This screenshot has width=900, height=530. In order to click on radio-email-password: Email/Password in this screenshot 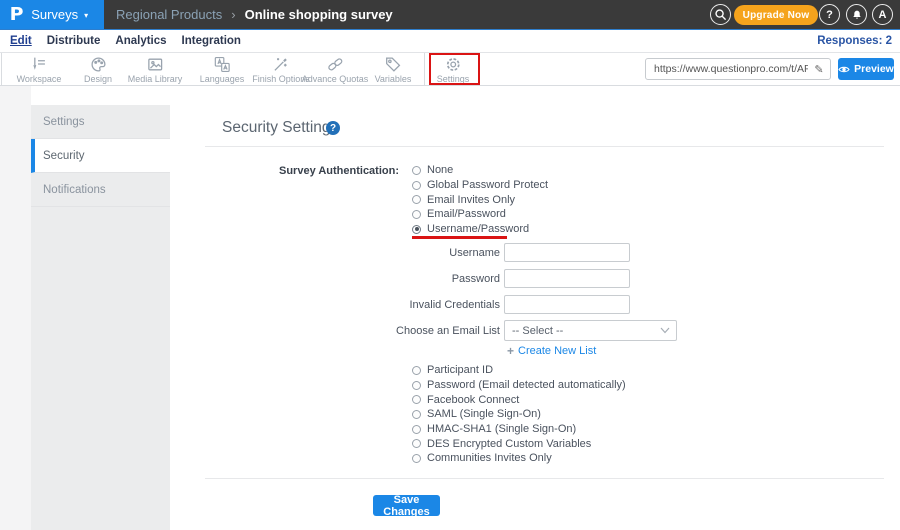, I will do `click(480, 214)`.